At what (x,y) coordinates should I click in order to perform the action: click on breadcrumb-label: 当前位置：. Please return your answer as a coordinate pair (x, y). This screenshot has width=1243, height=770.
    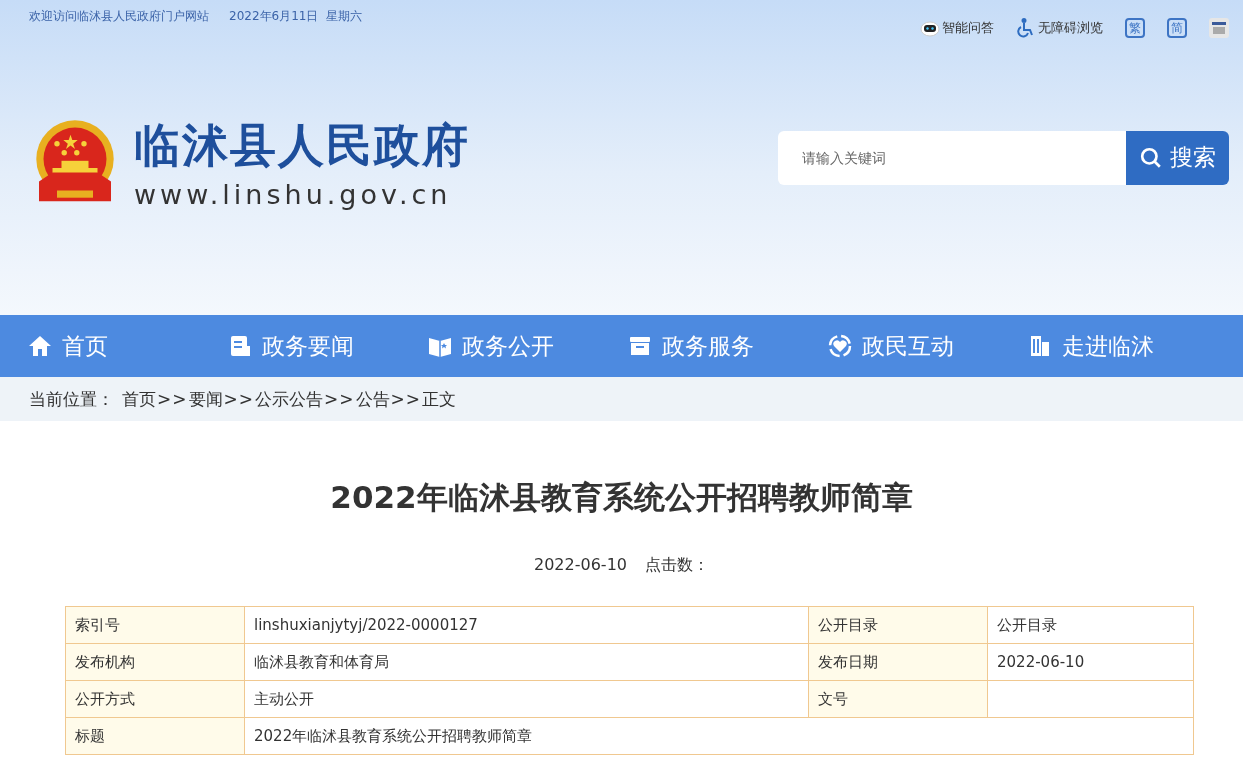
    Looking at the image, I should click on (71, 399).